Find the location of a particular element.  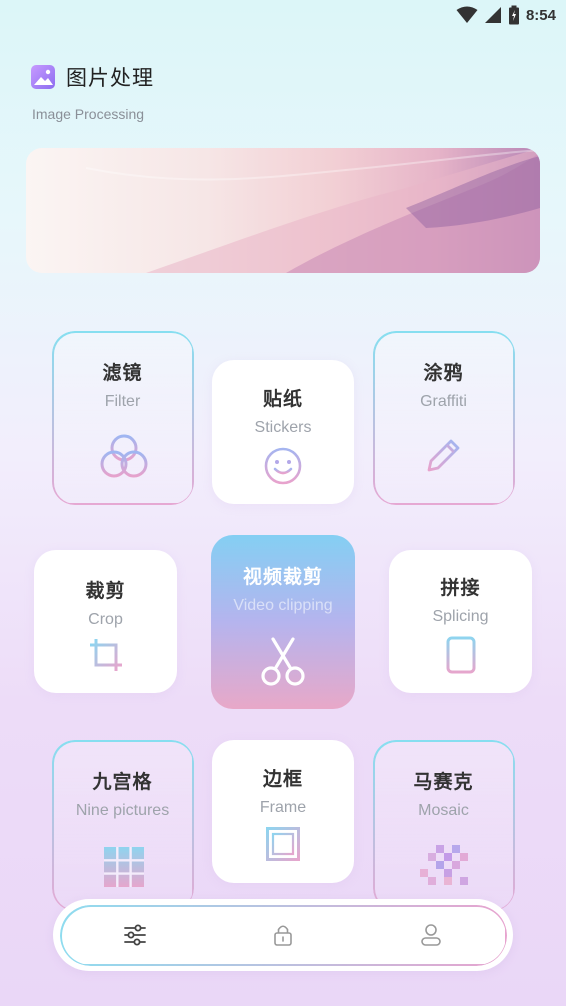

scissors-icon is located at coordinates (283, 661).